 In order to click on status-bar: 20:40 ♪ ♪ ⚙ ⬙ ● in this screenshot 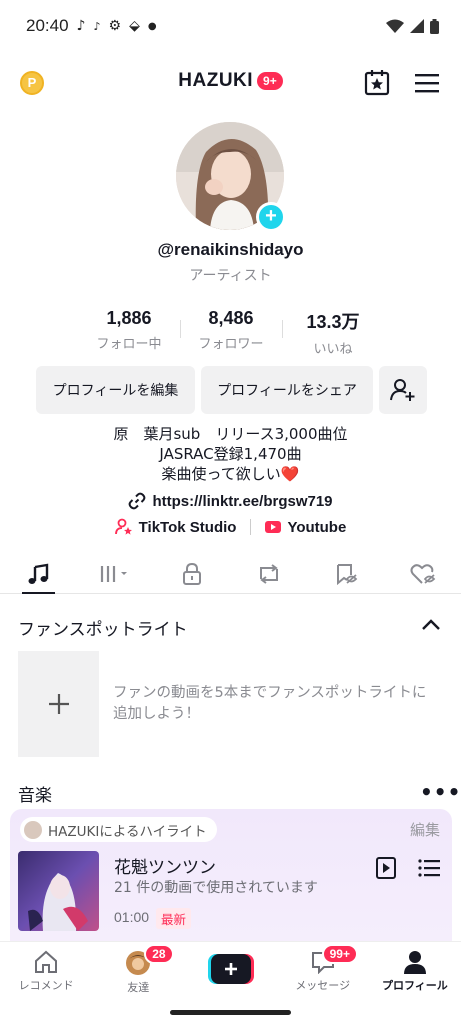, I will do `click(230, 26)`.